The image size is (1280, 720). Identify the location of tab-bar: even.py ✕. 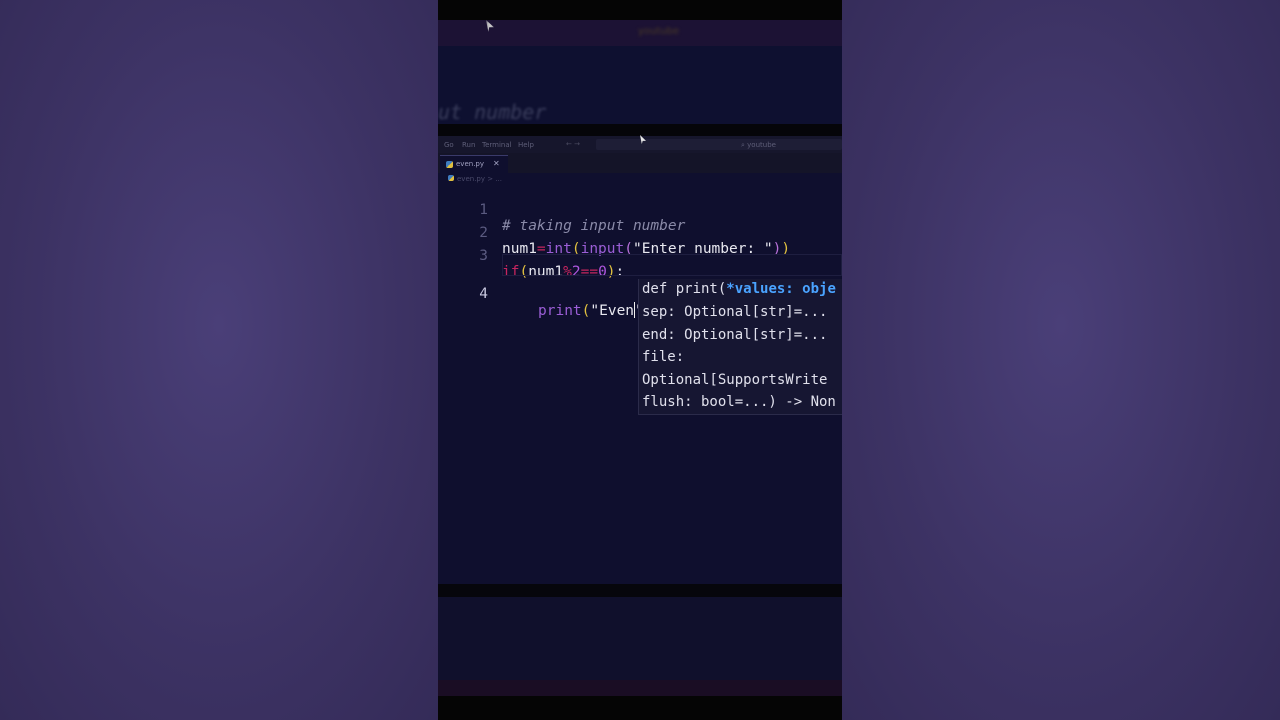
(640, 163).